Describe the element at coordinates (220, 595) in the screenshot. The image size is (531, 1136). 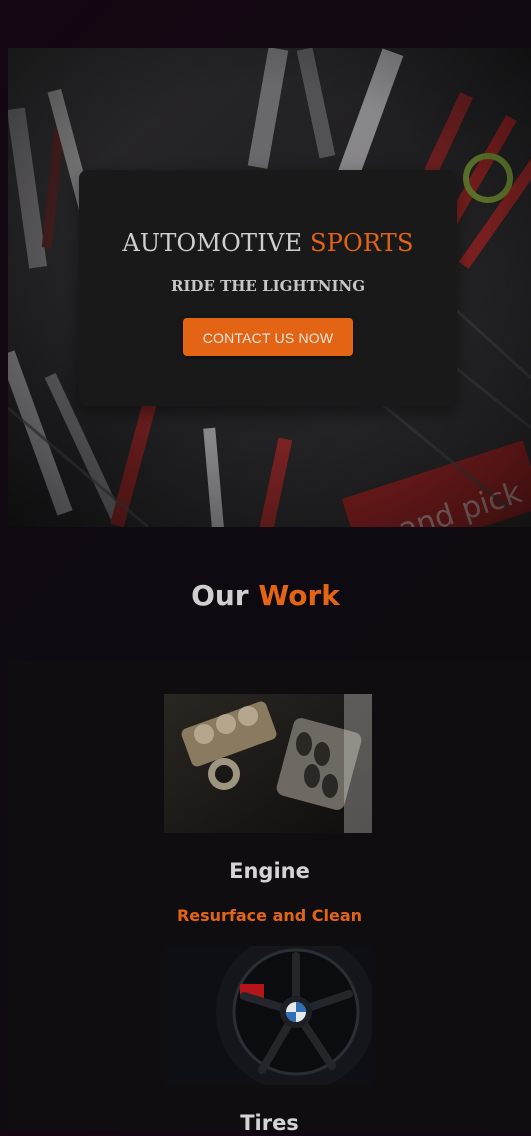
I see `our-work-heading-main: Our` at that location.